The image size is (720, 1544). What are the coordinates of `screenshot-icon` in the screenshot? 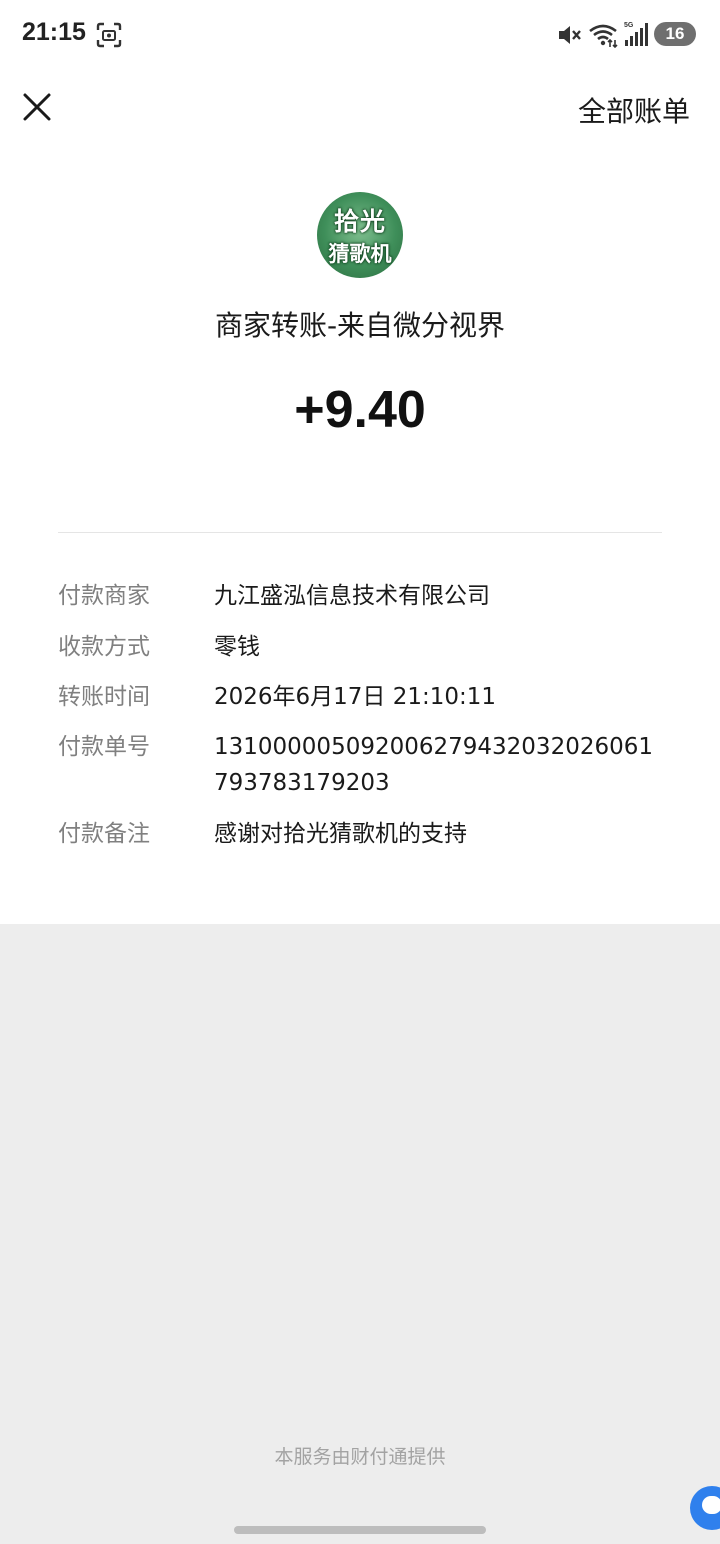 It's located at (109, 35).